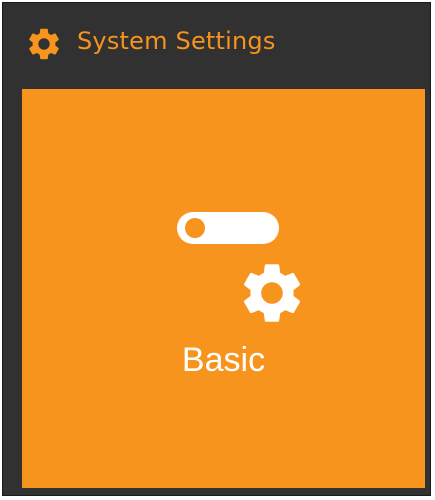 This screenshot has width=435, height=500. Describe the element at coordinates (228, 228) in the screenshot. I see `toggle-switch-icon` at that location.